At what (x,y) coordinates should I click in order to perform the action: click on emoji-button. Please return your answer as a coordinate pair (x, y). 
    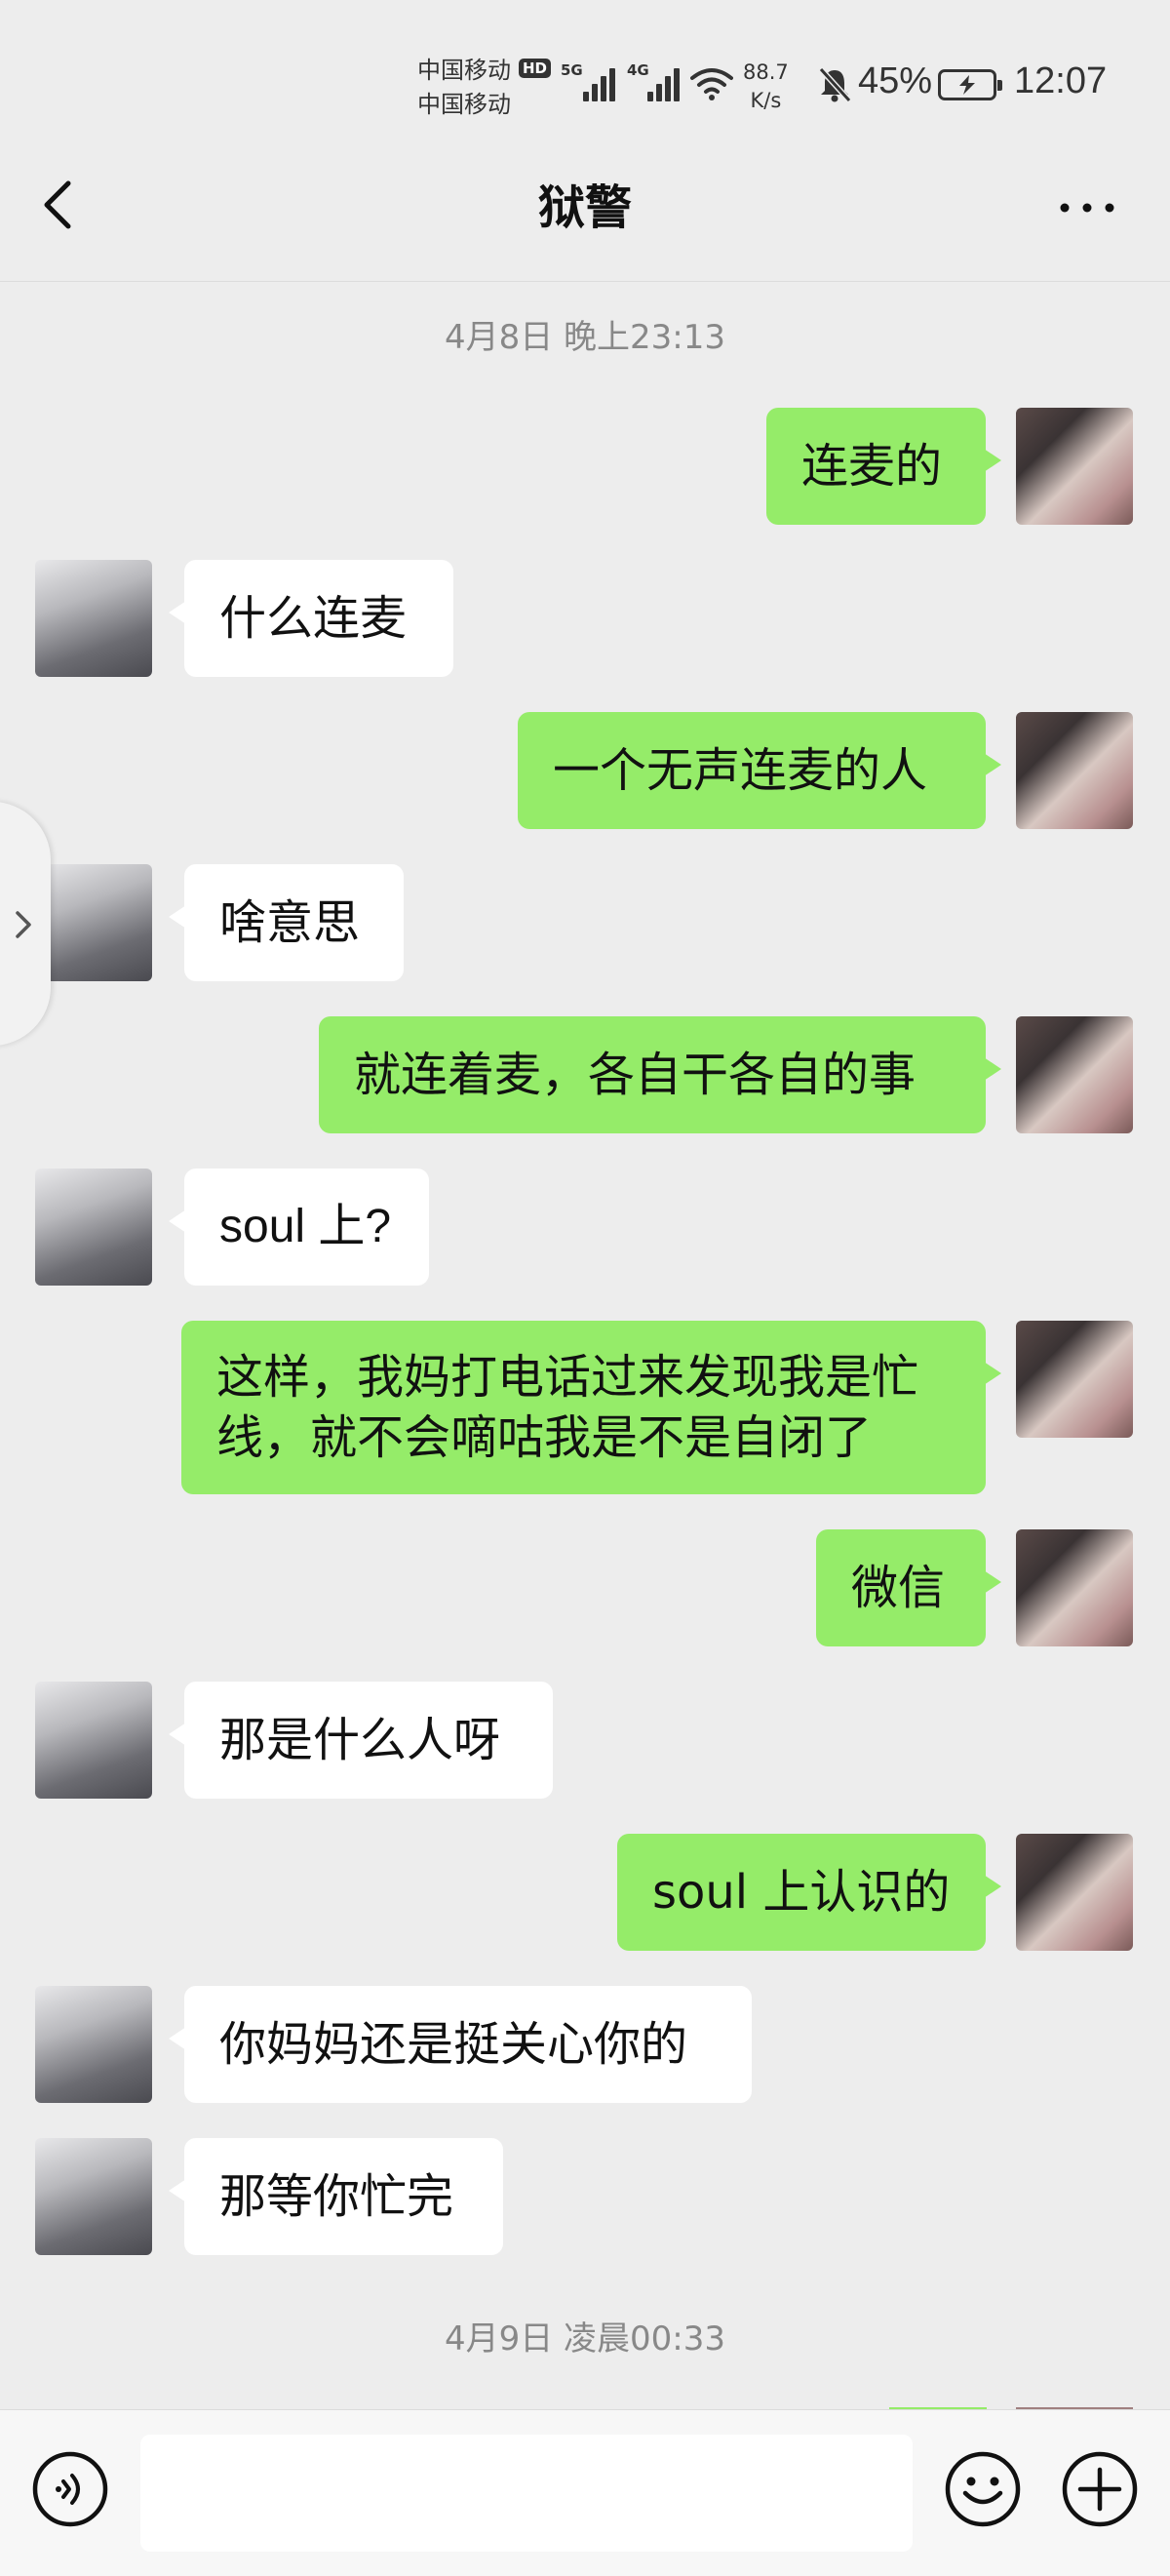
    Looking at the image, I should click on (983, 2489).